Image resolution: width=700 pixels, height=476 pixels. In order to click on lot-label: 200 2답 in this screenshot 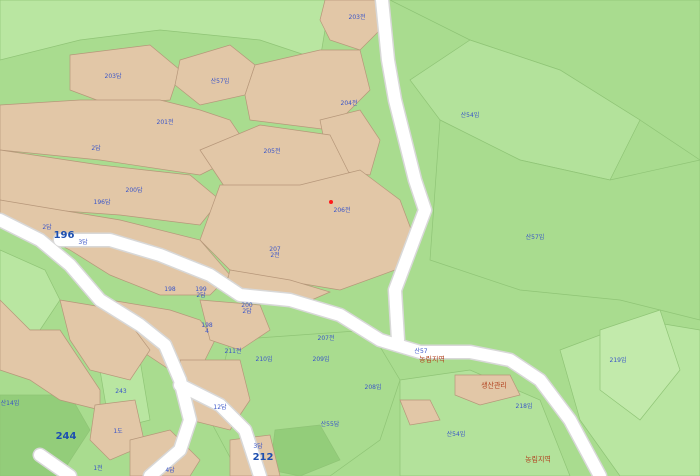, I will do `click(247, 308)`.